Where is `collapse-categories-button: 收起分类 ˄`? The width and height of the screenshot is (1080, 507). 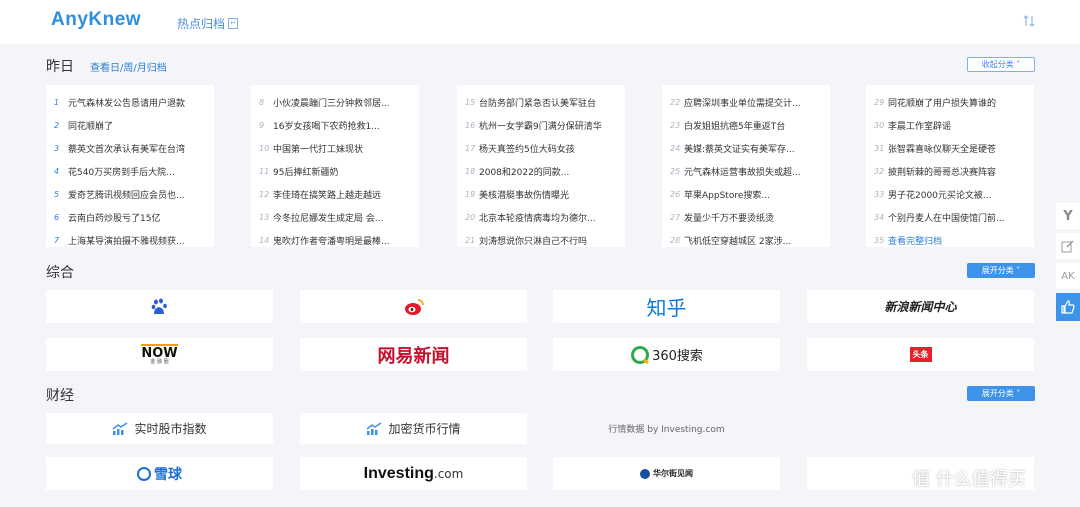 collapse-categories-button: 收起分类 ˄ is located at coordinates (1001, 64).